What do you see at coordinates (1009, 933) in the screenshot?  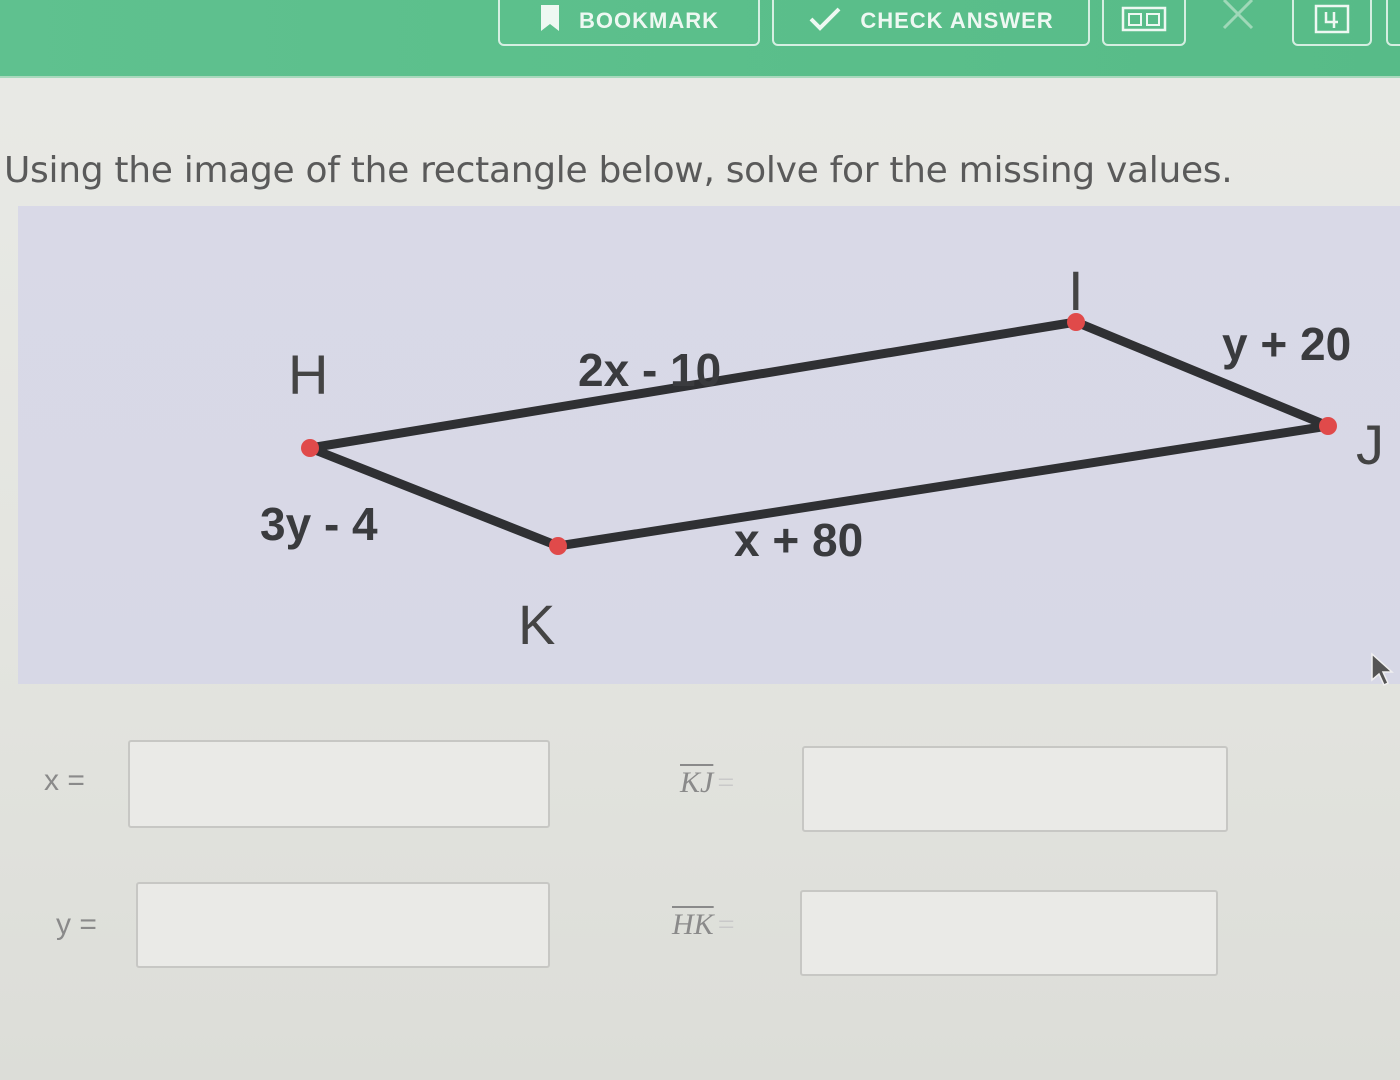 I see `hk-answer-input` at bounding box center [1009, 933].